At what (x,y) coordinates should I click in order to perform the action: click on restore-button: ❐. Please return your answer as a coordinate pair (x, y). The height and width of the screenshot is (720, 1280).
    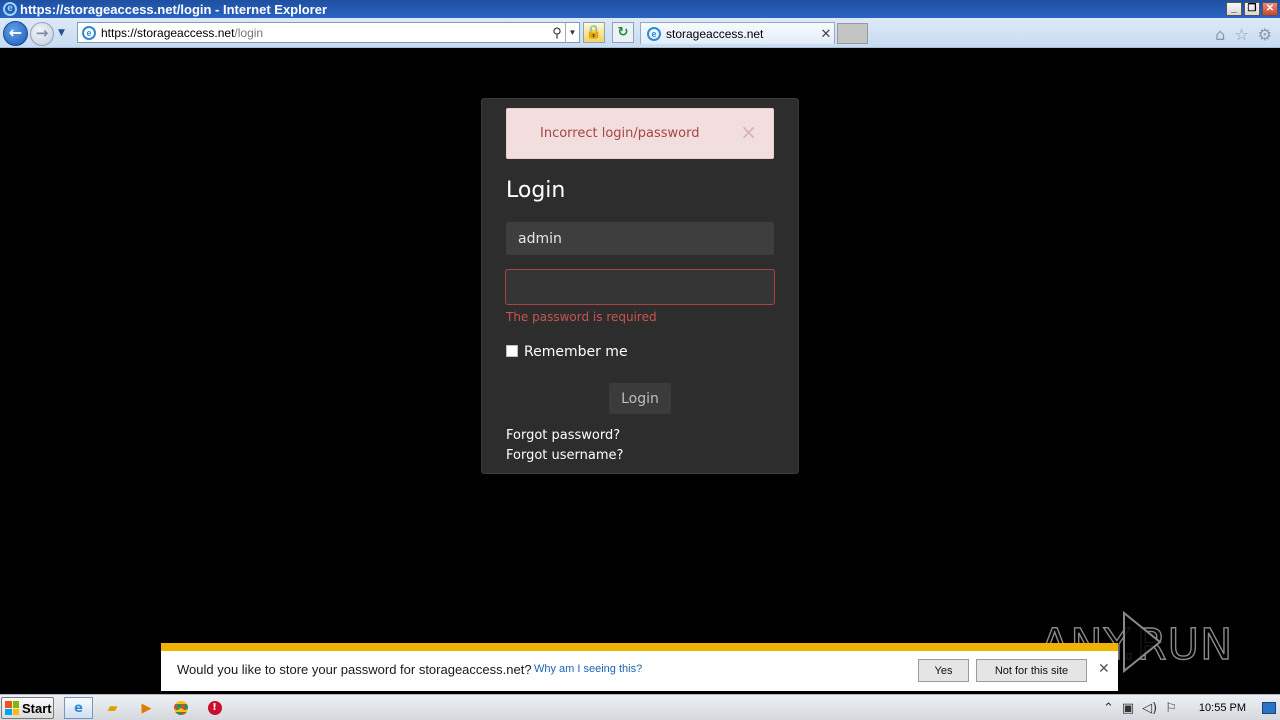
    Looking at the image, I should click on (1252, 9).